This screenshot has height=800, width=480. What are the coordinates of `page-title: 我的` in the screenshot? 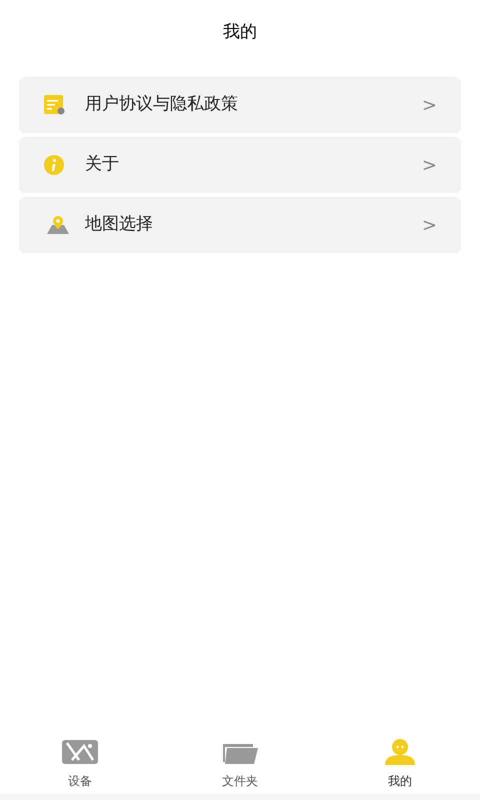 It's located at (240, 32).